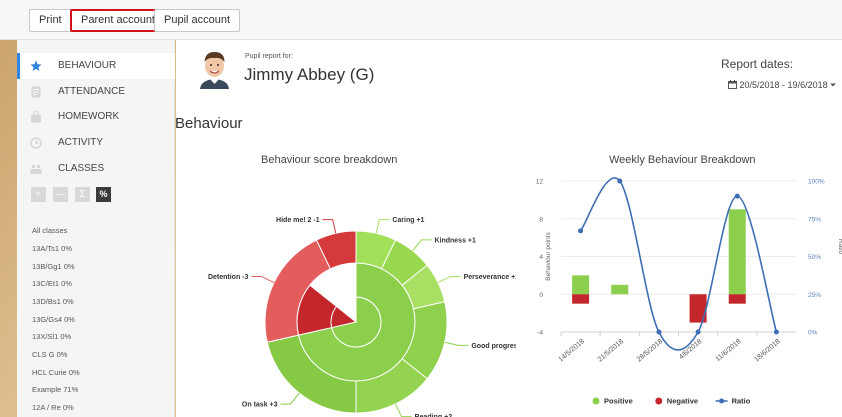  What do you see at coordinates (329, 160) in the screenshot?
I see `pie-chart-title: Behaviour score breakdown` at bounding box center [329, 160].